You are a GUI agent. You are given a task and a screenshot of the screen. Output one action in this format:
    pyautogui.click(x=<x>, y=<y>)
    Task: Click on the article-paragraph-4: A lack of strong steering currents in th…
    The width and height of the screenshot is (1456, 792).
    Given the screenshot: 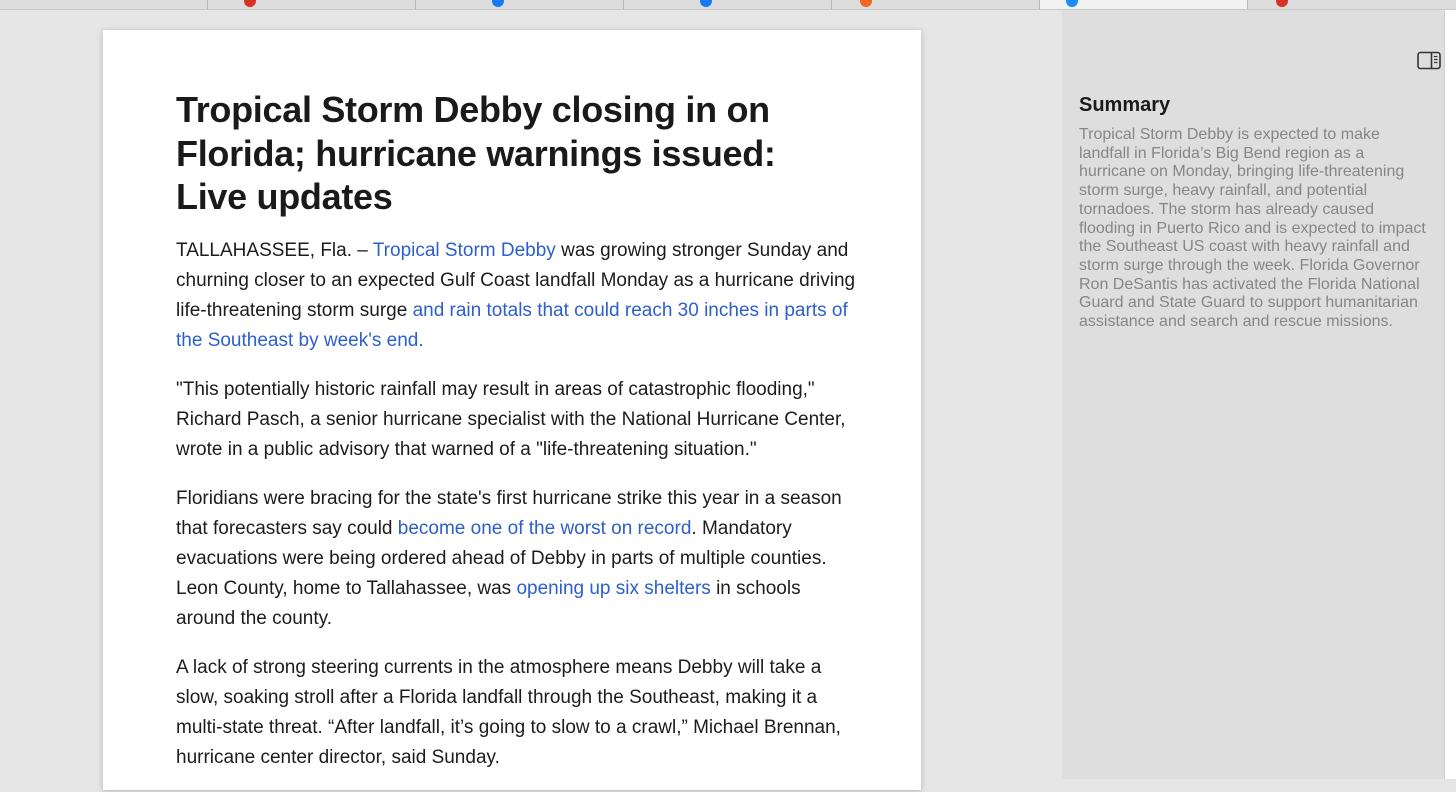 What is the action you would take?
    pyautogui.click(x=508, y=712)
    